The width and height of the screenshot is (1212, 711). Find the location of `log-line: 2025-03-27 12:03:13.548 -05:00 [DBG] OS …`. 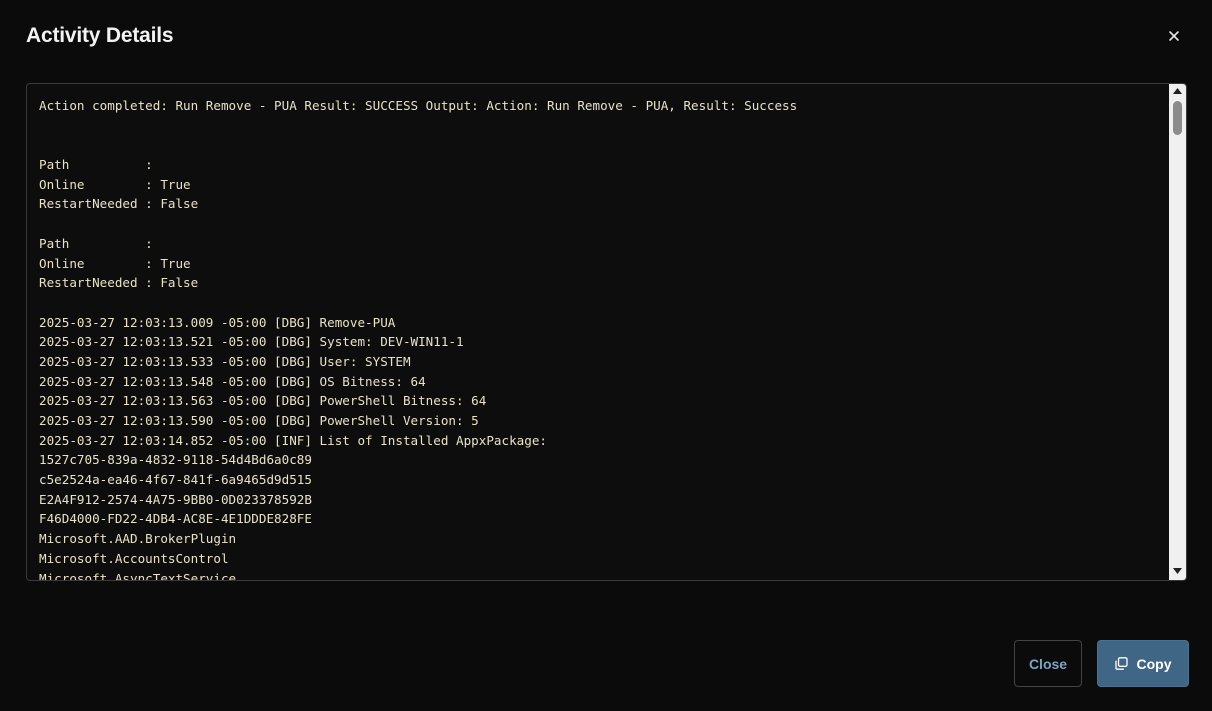

log-line: 2025-03-27 12:03:13.548 -05:00 [DBG] OS … is located at coordinates (232, 381).